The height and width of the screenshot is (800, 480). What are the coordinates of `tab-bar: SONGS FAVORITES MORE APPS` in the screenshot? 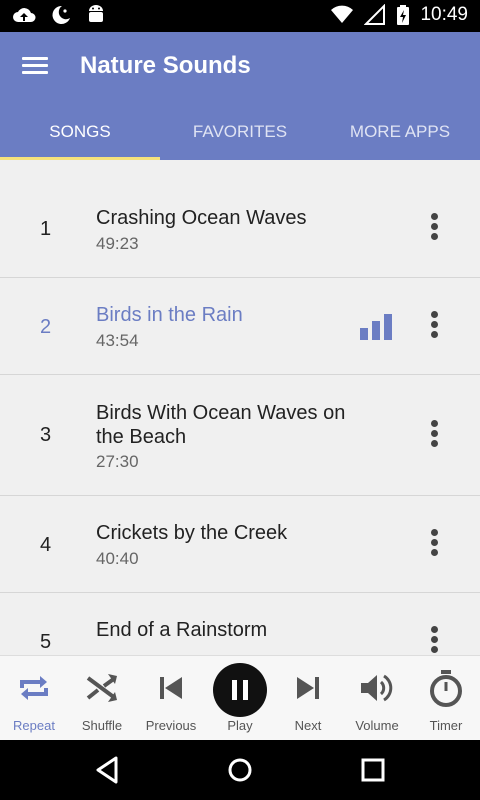 It's located at (240, 136).